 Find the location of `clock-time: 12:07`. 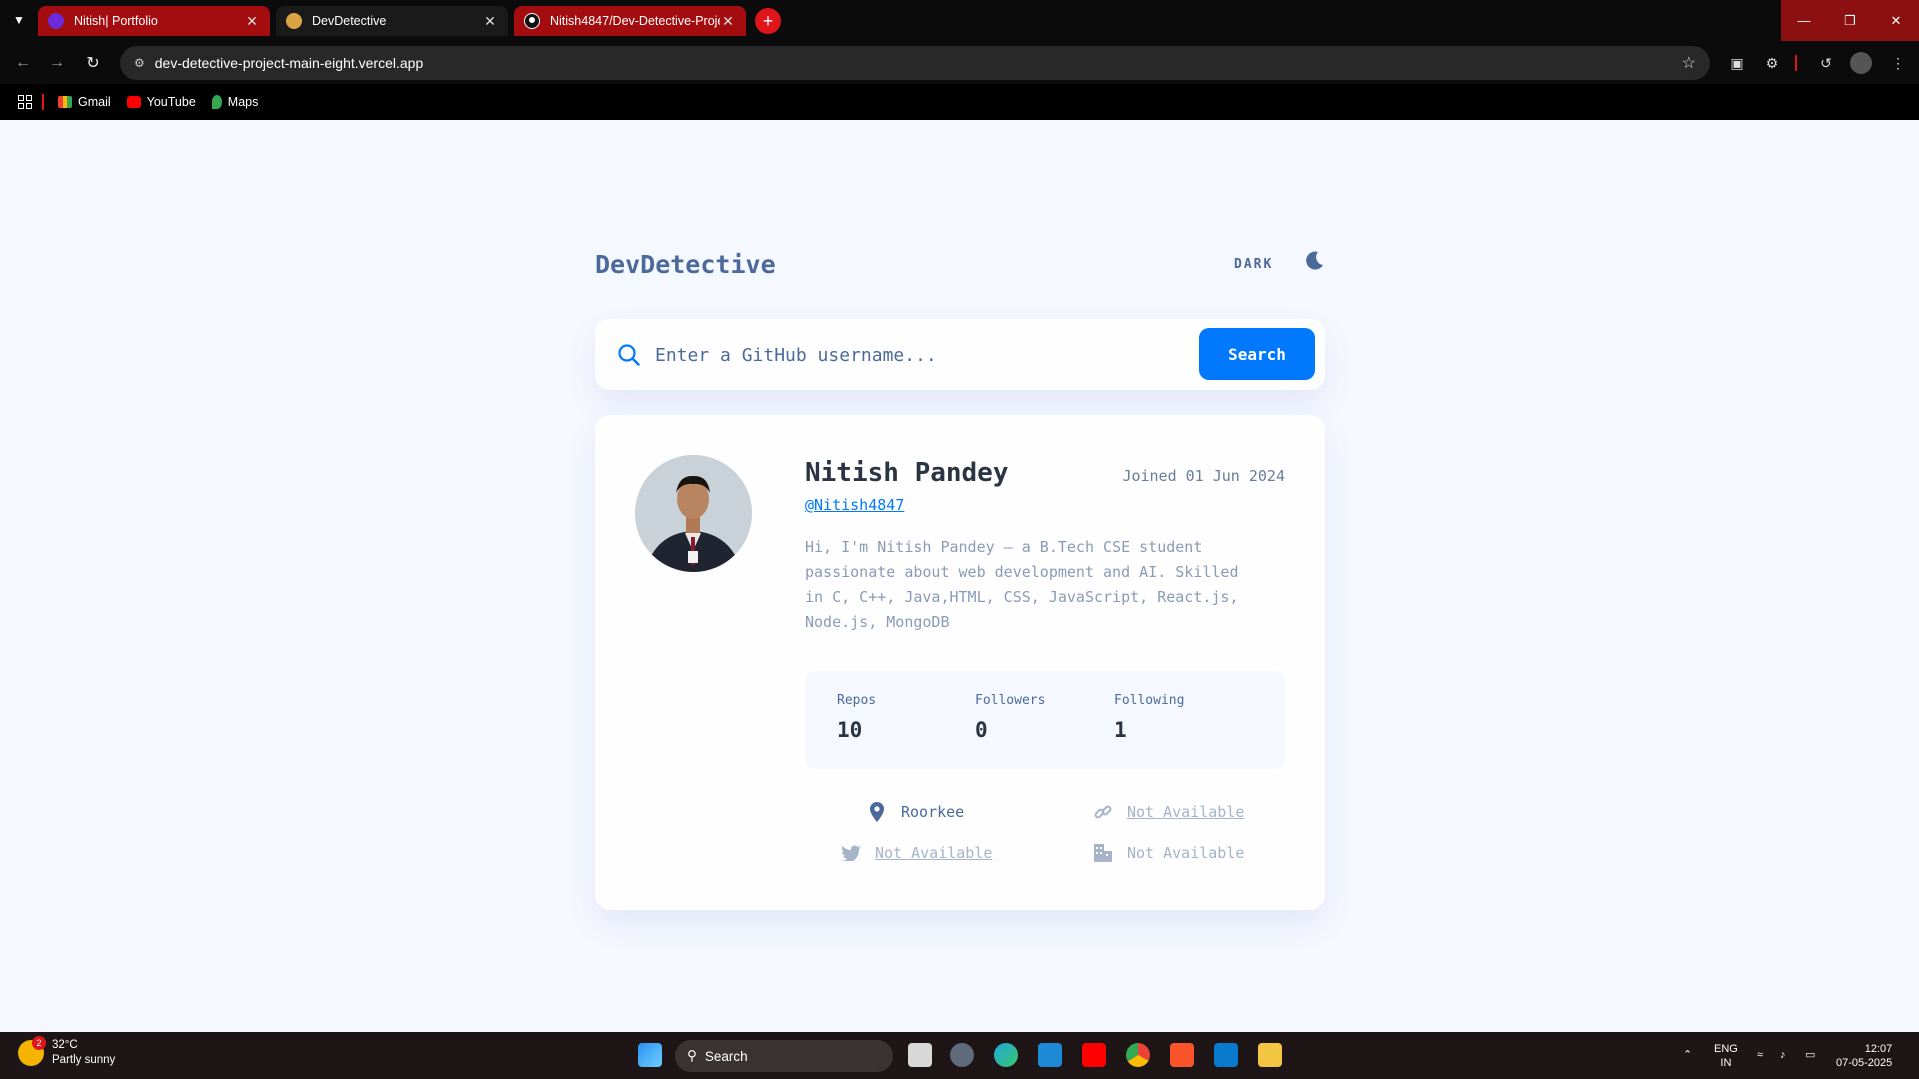

clock-time: 12:07 is located at coordinates (1878, 1049).